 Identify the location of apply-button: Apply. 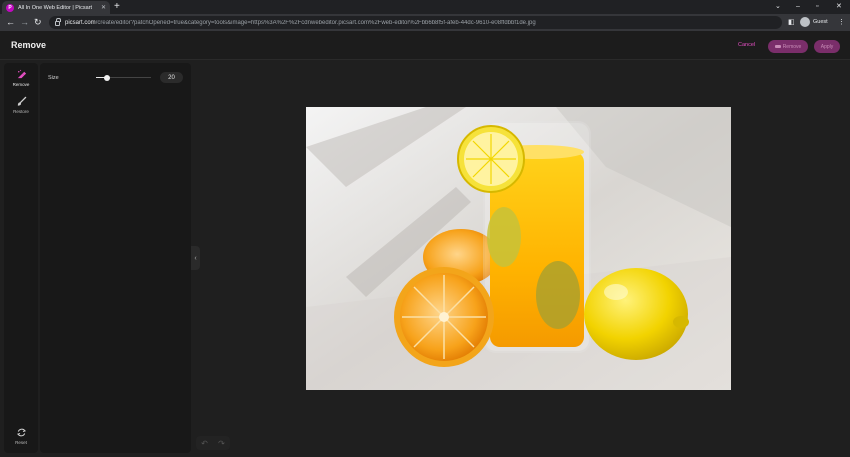
(827, 46).